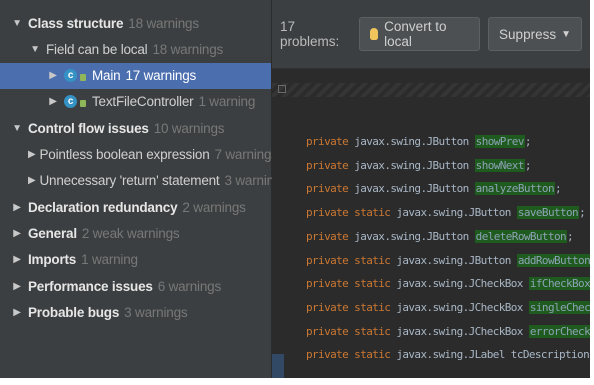 The width and height of the screenshot is (594, 385). I want to click on field-name: tcDescription, so click(550, 354).